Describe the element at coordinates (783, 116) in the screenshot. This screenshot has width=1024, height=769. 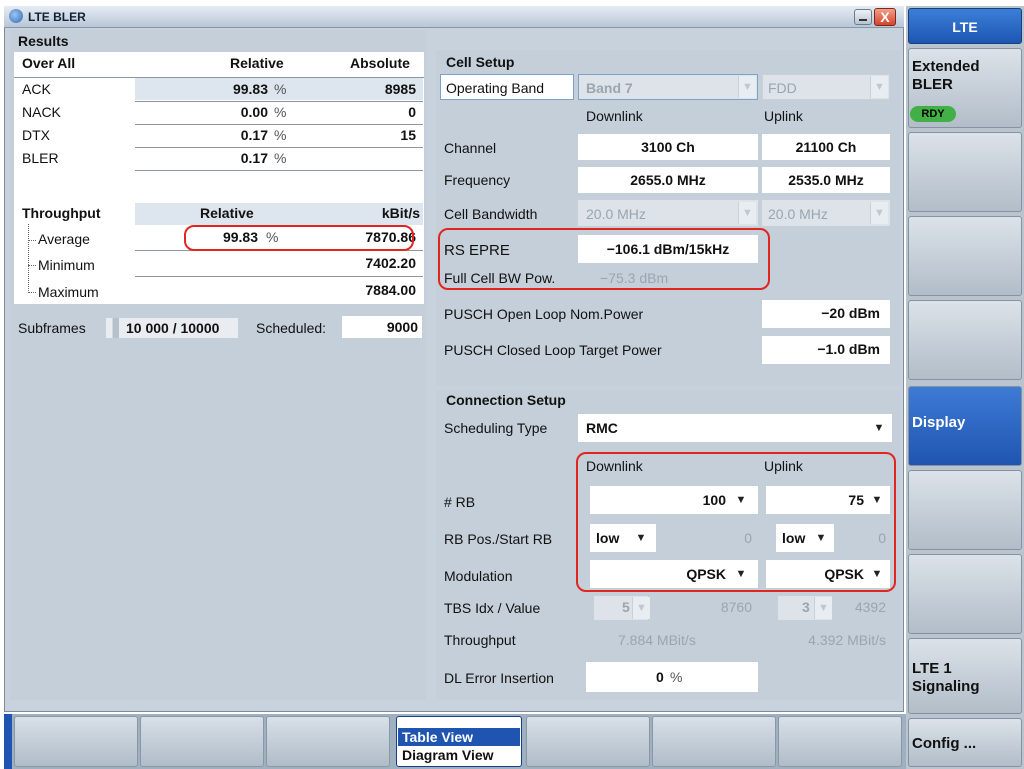
I see `cell-uplink-header: Uplink` at that location.